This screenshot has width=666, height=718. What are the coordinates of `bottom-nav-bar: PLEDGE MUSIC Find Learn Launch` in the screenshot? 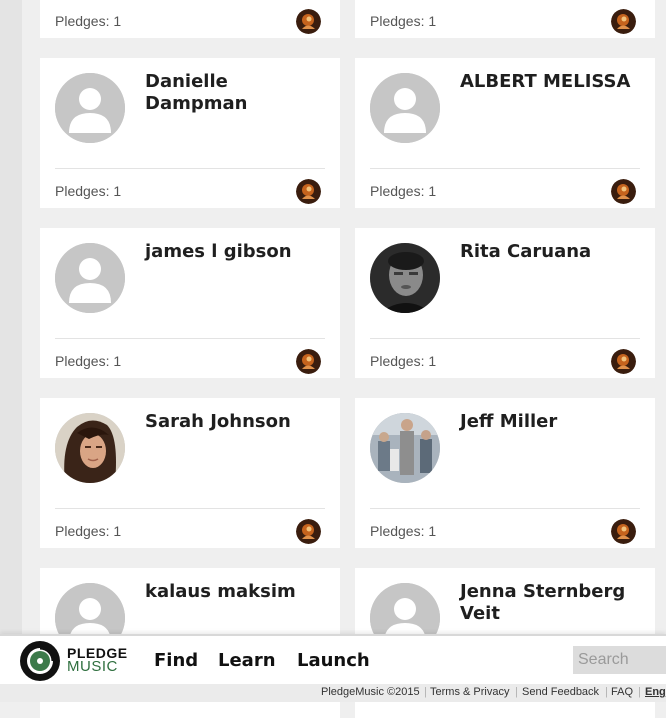 It's located at (333, 660).